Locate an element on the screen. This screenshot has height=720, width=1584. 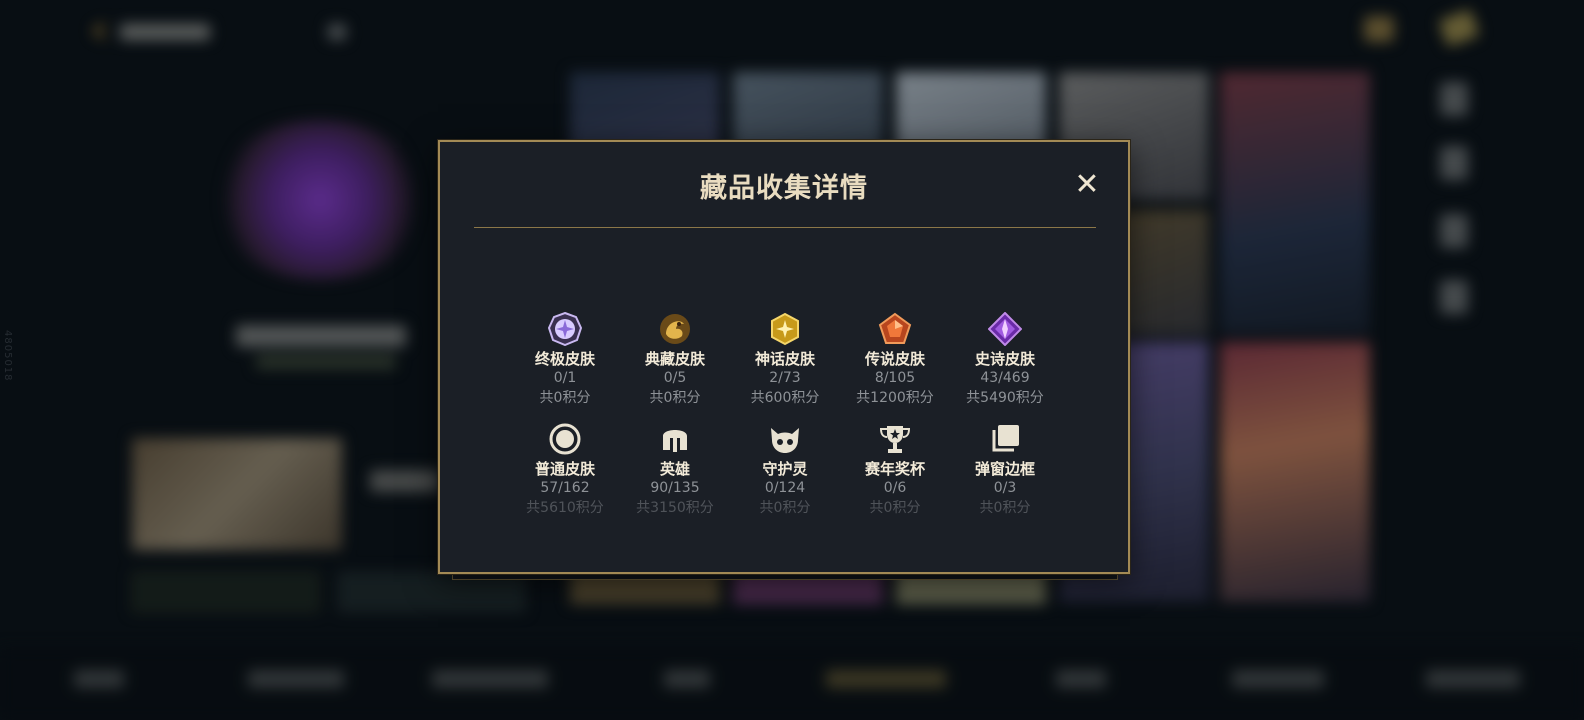
popup-frame-icon is located at coordinates (1005, 438).